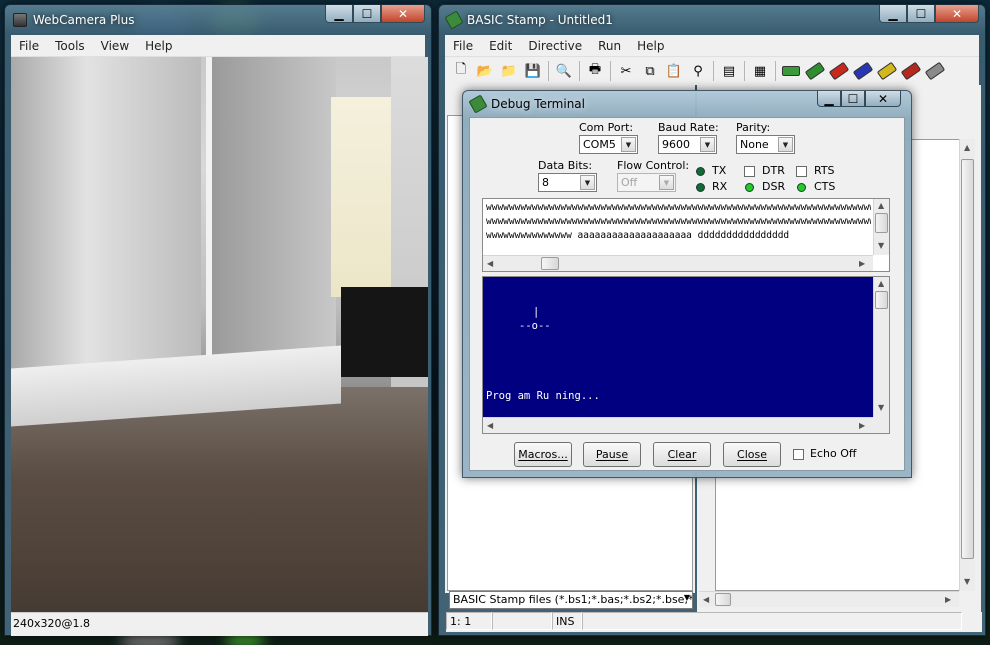 This screenshot has height=645, width=990. Describe the element at coordinates (753, 127) in the screenshot. I see `parity-label: Parity:` at that location.